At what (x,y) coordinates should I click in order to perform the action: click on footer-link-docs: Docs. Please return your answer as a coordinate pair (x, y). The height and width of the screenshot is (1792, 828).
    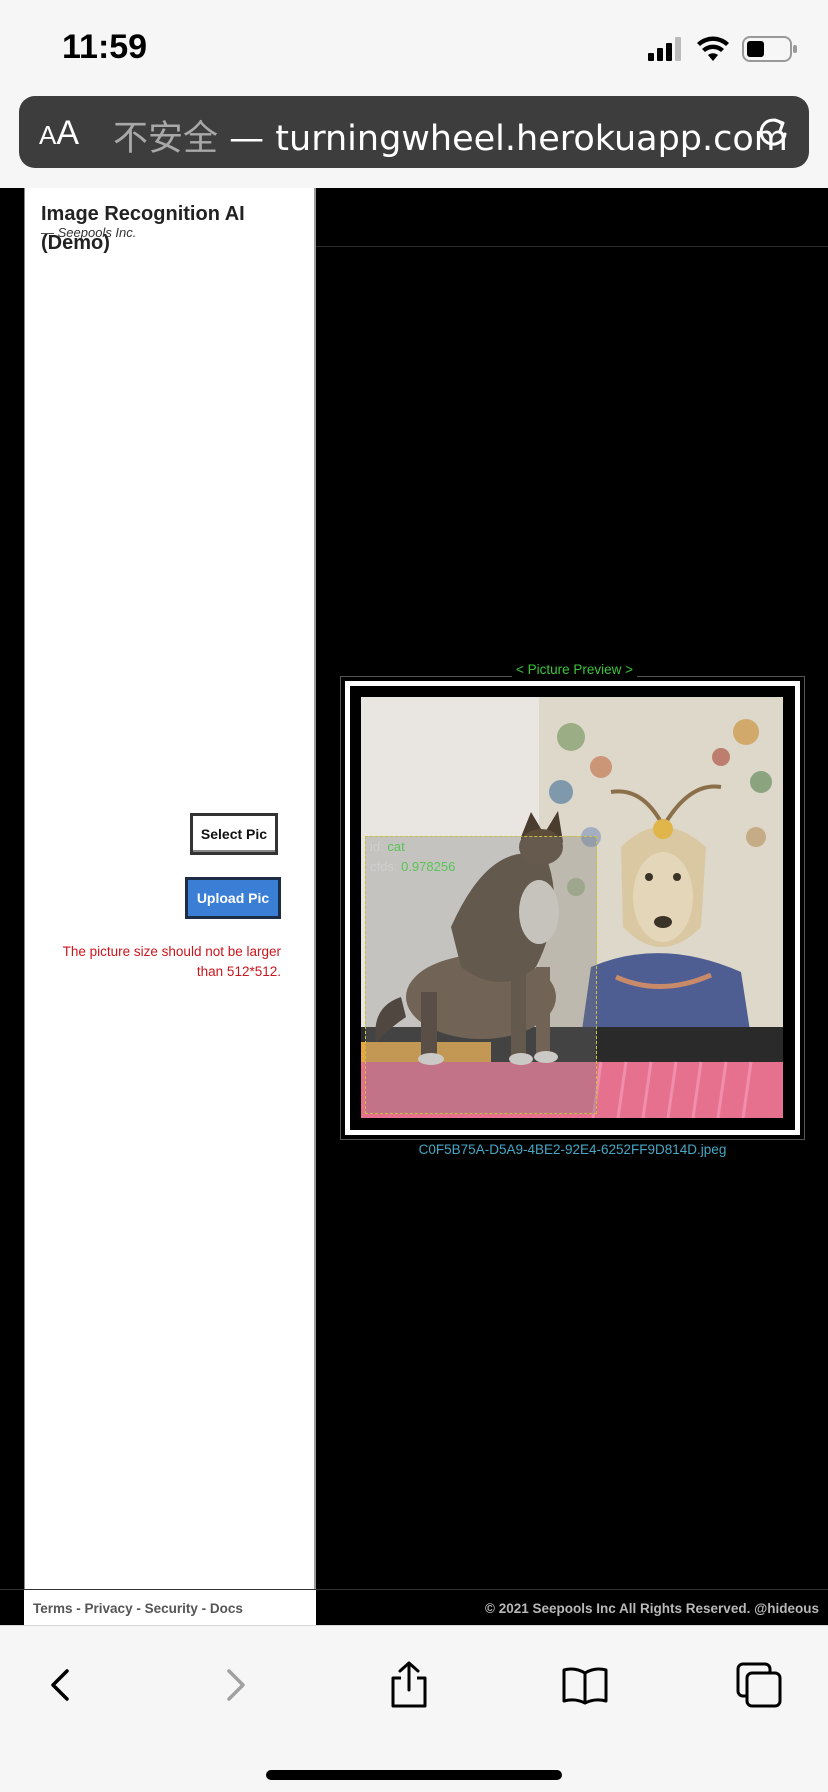
    Looking at the image, I should click on (226, 1608).